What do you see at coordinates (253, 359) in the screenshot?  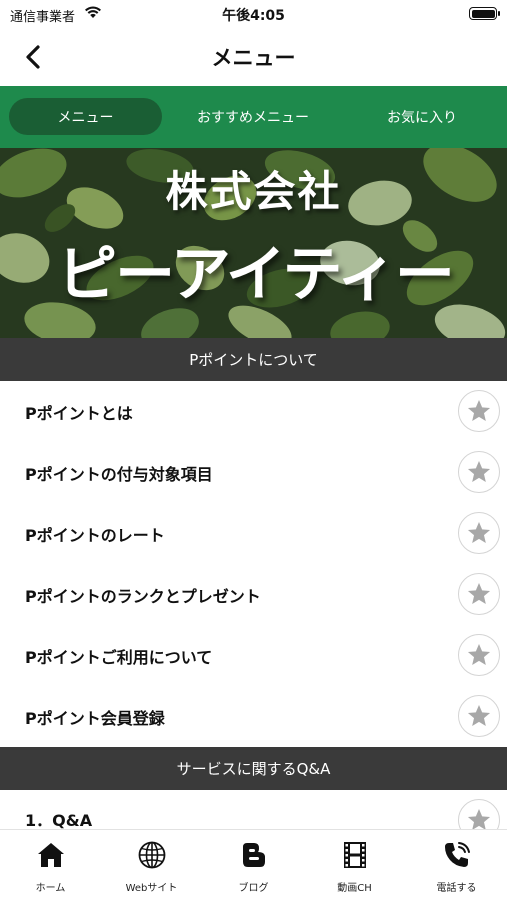 I see `section-header-points: Pポイントについて` at bounding box center [253, 359].